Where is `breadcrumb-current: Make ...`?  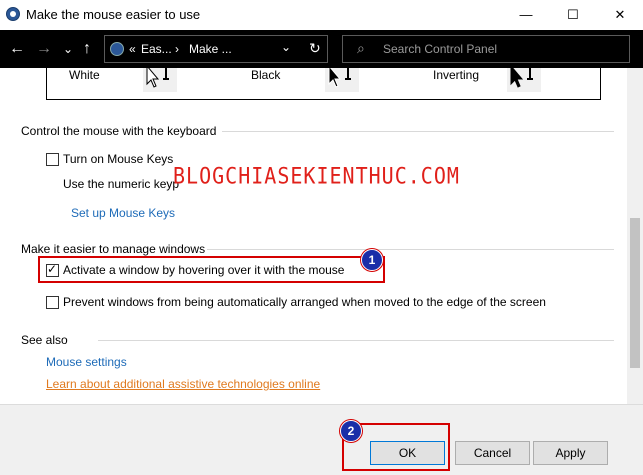
breadcrumb-current: Make ... is located at coordinates (210, 49).